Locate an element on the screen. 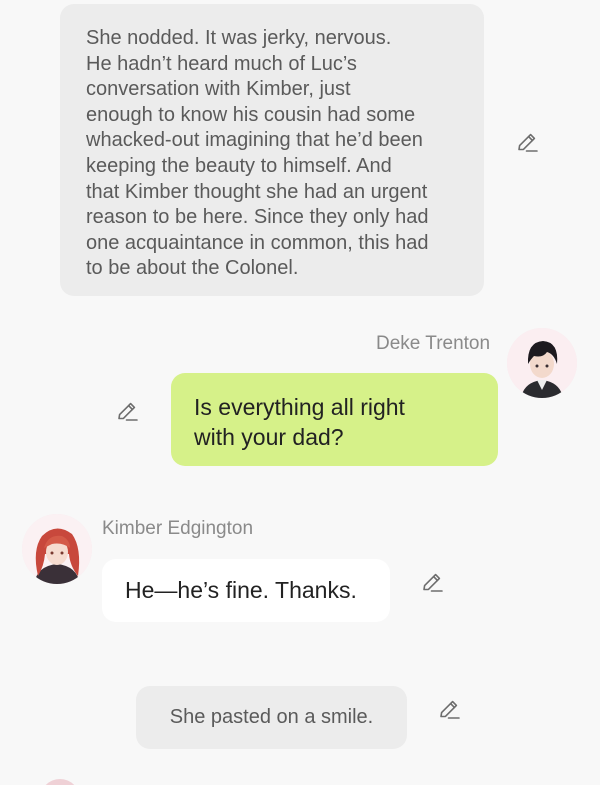 This screenshot has width=600, height=785. avatar-kimber is located at coordinates (57, 549).